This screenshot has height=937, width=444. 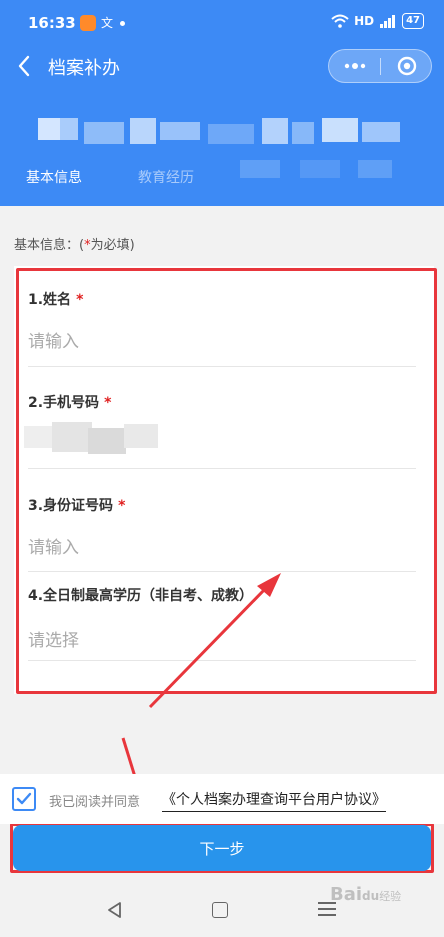 I want to click on back-arrow-icon, so click(x=25, y=66).